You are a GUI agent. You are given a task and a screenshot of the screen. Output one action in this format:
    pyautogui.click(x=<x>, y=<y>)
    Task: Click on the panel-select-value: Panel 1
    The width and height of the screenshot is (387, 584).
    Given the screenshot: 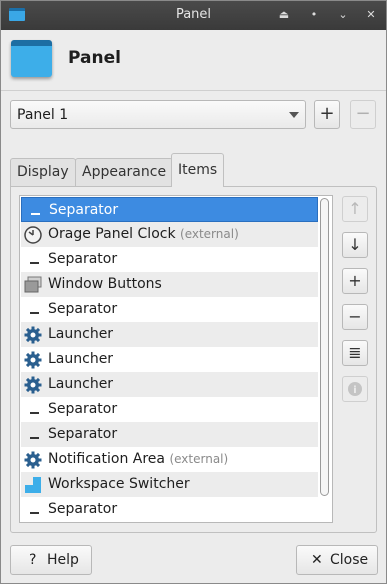 What is the action you would take?
    pyautogui.click(x=43, y=115)
    